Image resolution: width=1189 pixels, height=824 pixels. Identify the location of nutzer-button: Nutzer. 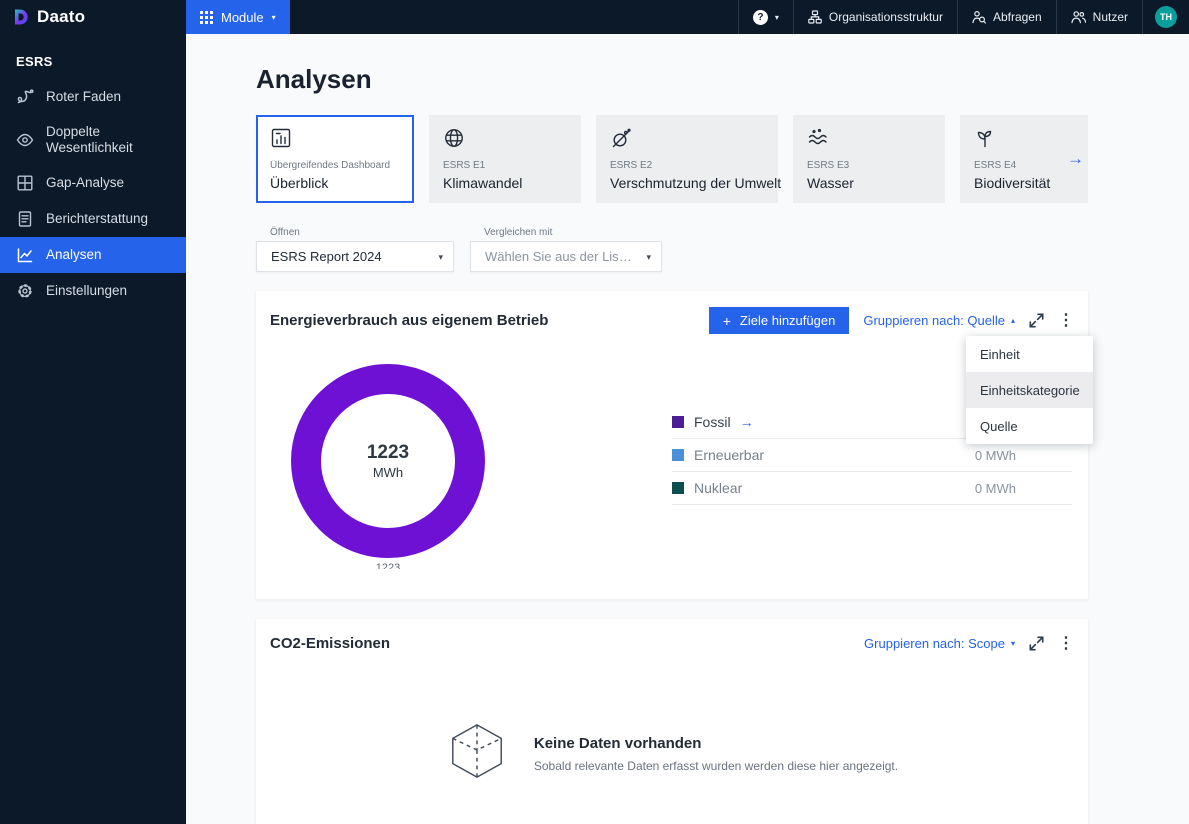
(1098, 17).